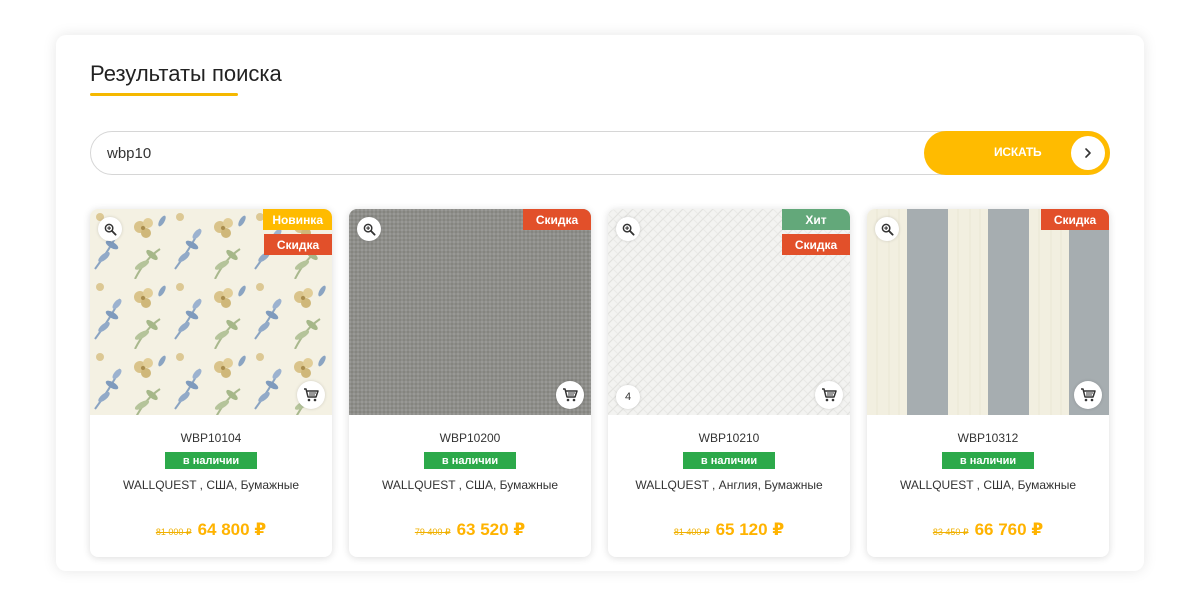 Image resolution: width=1200 pixels, height=607 pixels. What do you see at coordinates (297, 219) in the screenshot?
I see `badge-new: Новинка` at bounding box center [297, 219].